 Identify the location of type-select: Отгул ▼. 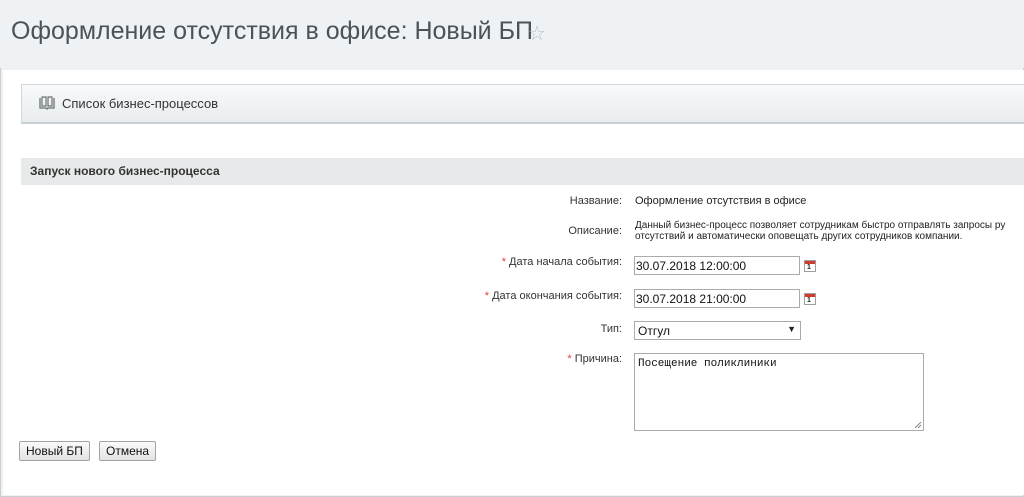
(717, 330).